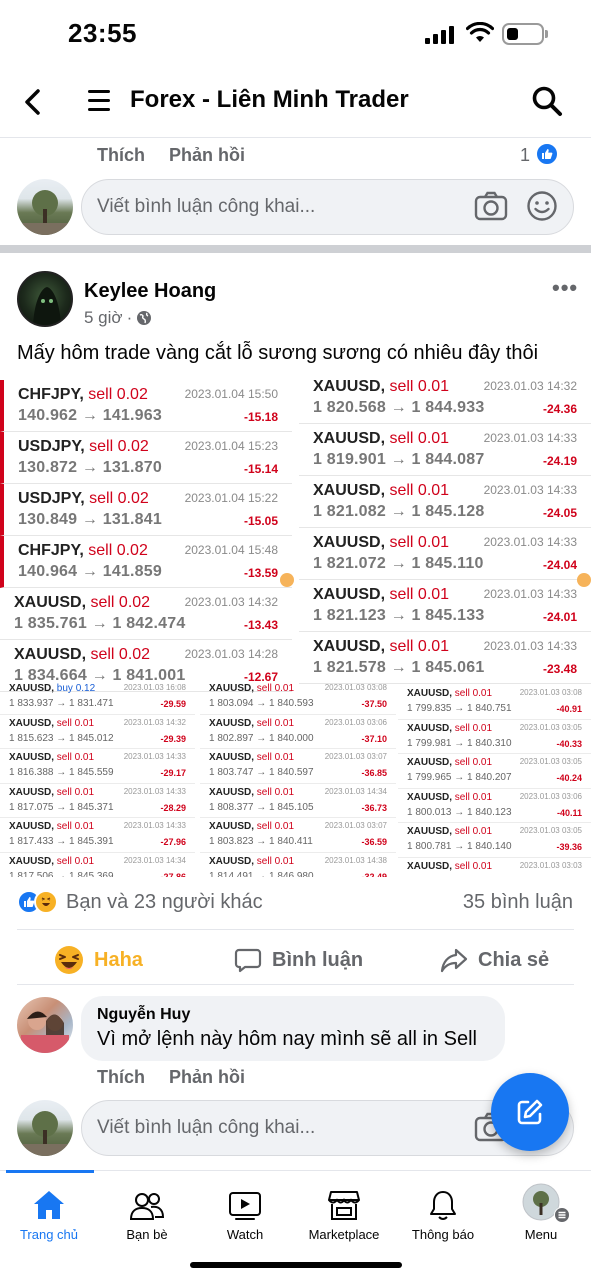 This screenshot has height=1280, width=591. Describe the element at coordinates (525, 155) in the screenshot. I see `comment-like-count: 1` at that location.